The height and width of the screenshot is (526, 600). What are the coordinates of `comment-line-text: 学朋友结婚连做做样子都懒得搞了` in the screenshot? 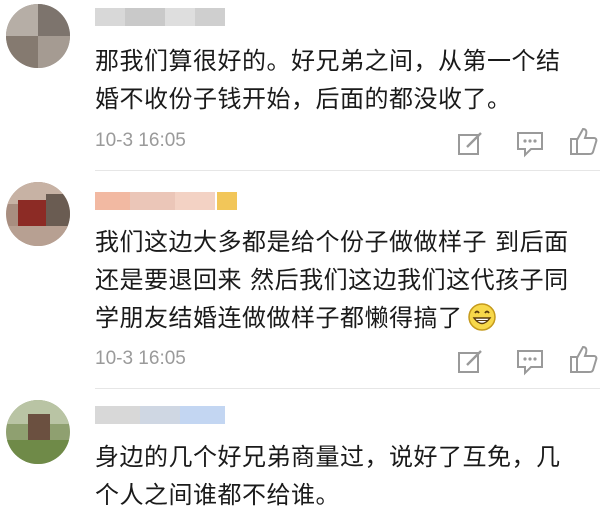 It's located at (279, 318).